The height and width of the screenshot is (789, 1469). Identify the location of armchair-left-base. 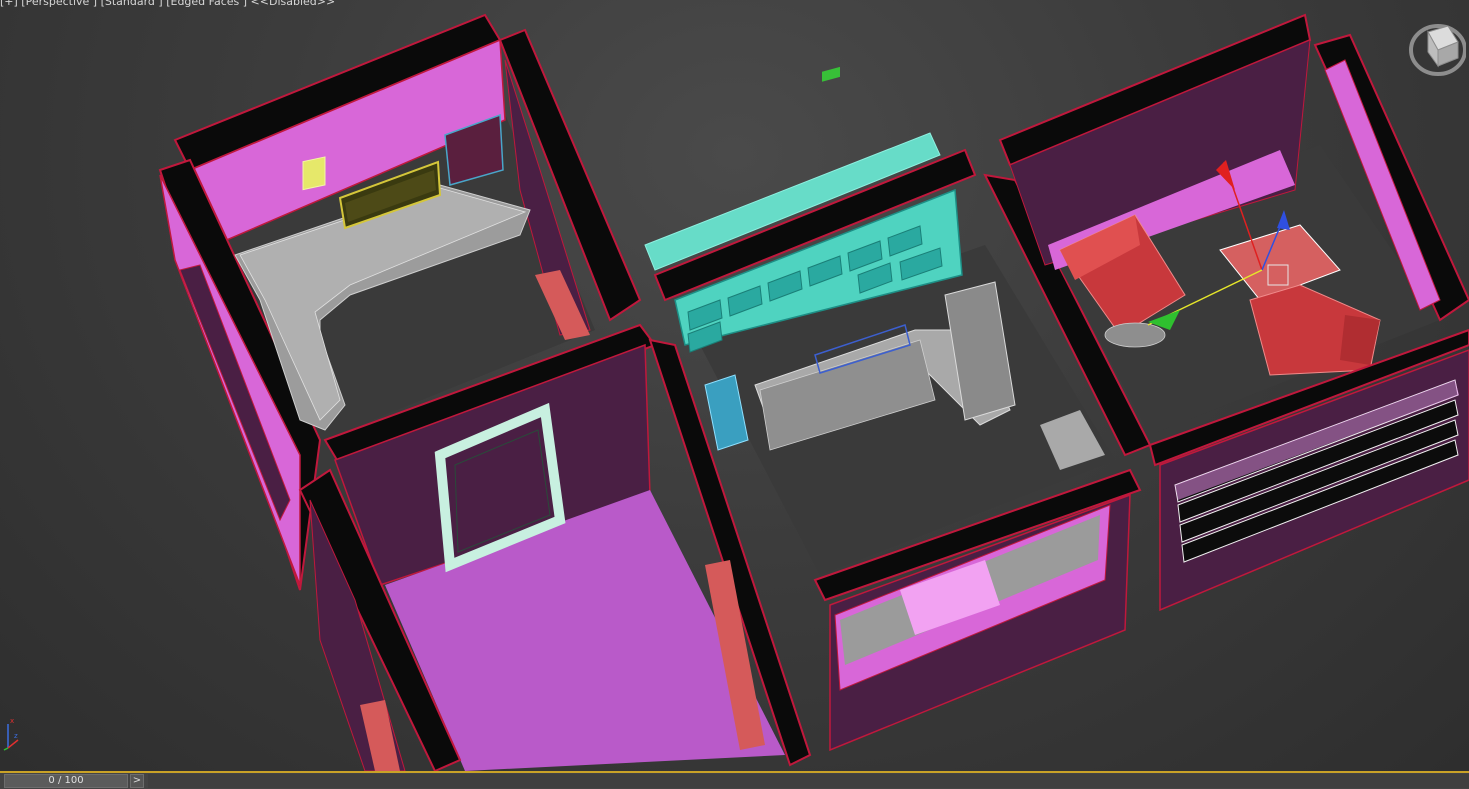
(1135, 335).